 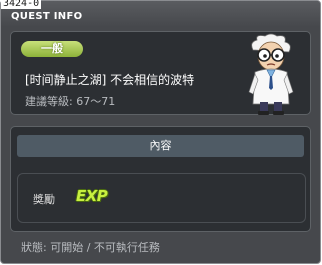 What do you see at coordinates (21, 4) in the screenshot?
I see `quest-id-label: 3424-0` at bounding box center [21, 4].